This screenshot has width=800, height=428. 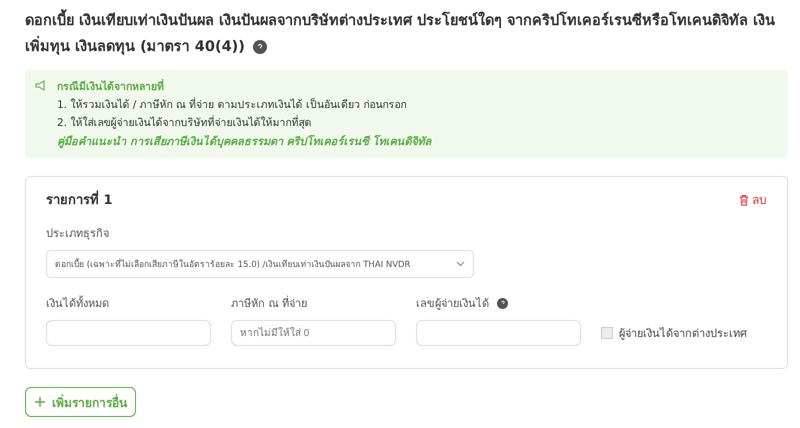 I want to click on chevron-down-icon, so click(x=460, y=264).